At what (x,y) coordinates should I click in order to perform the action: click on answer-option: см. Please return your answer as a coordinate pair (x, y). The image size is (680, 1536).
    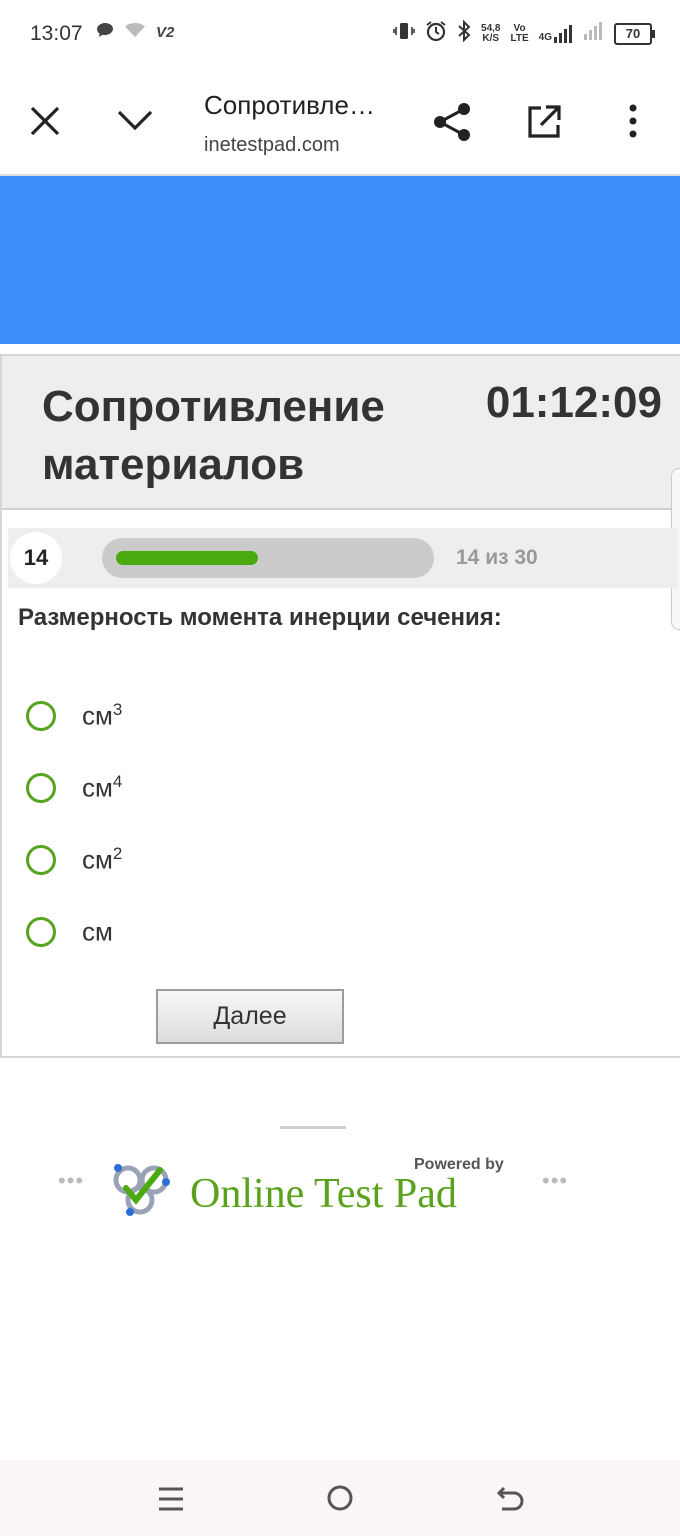
    Looking at the image, I should click on (74, 932).